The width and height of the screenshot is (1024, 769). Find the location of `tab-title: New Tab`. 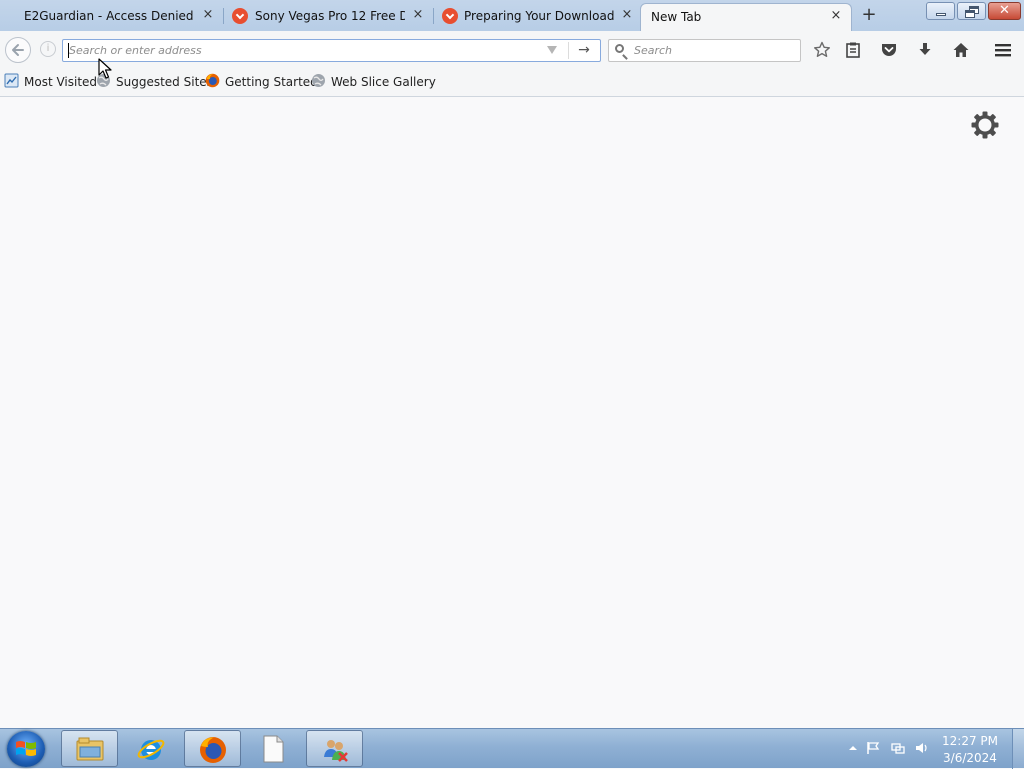

tab-title: New Tab is located at coordinates (676, 17).